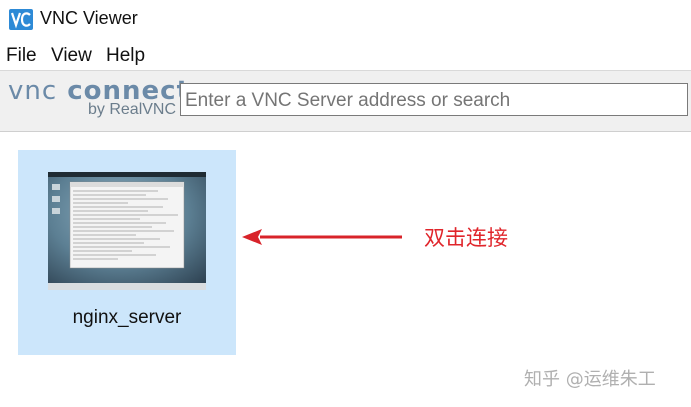 The width and height of the screenshot is (691, 407). I want to click on desktop-thumbnail, so click(127, 231).